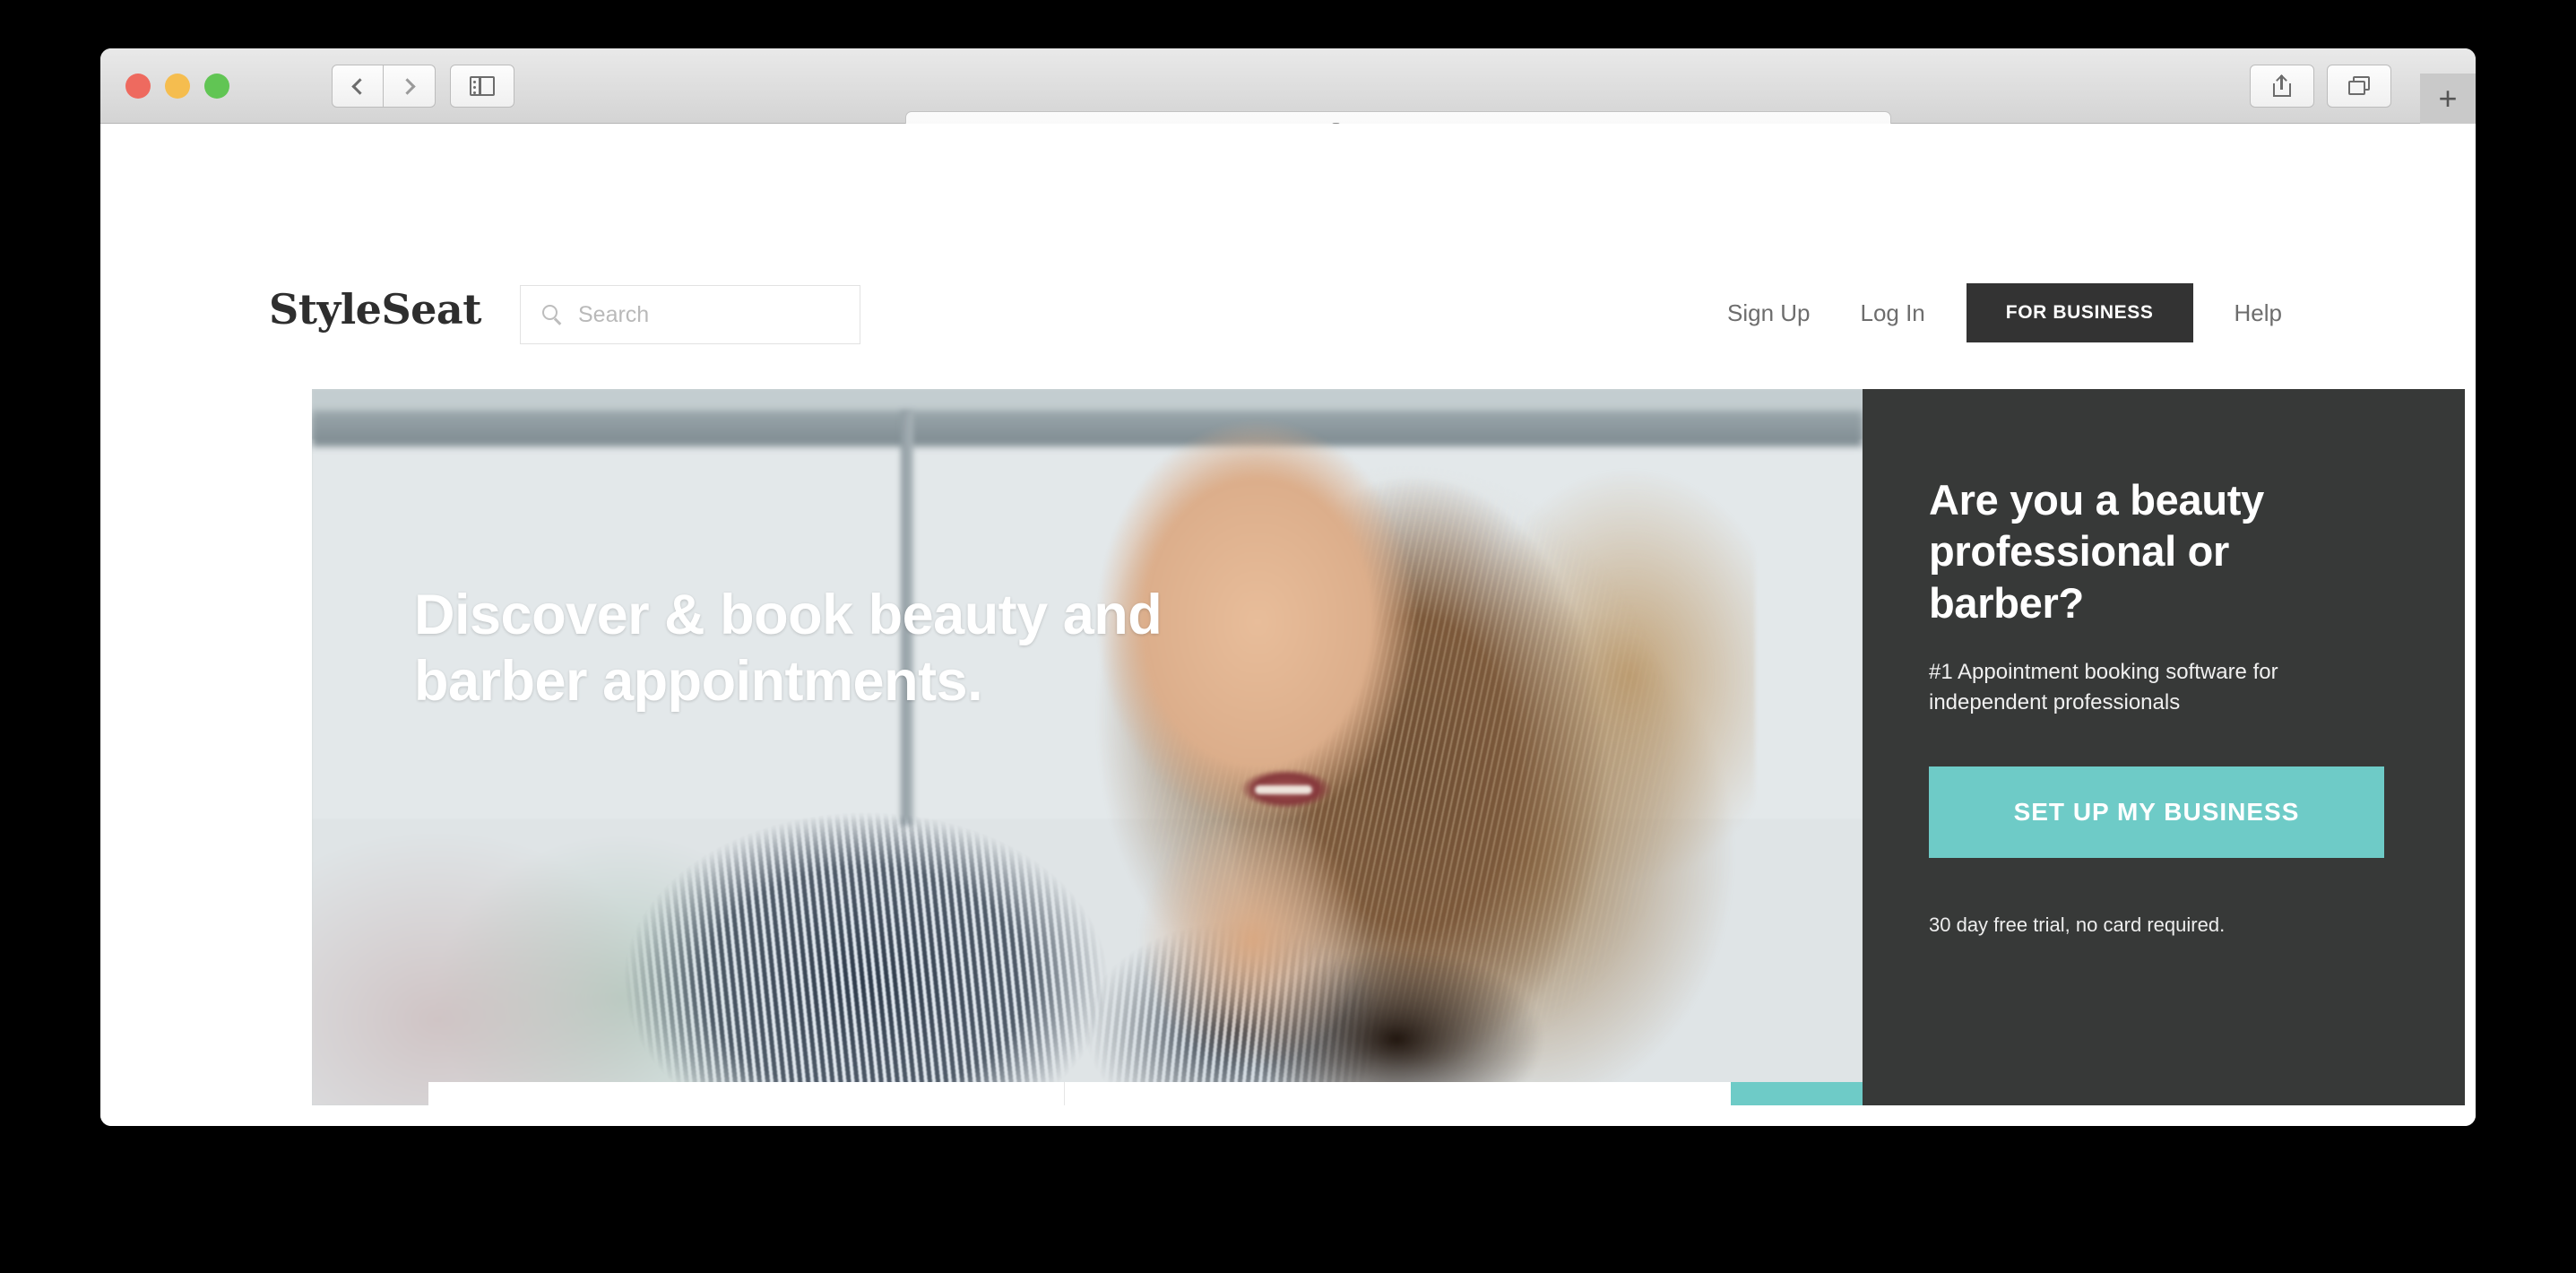 This screenshot has width=2576, height=1273. I want to click on share-button, so click(2282, 86).